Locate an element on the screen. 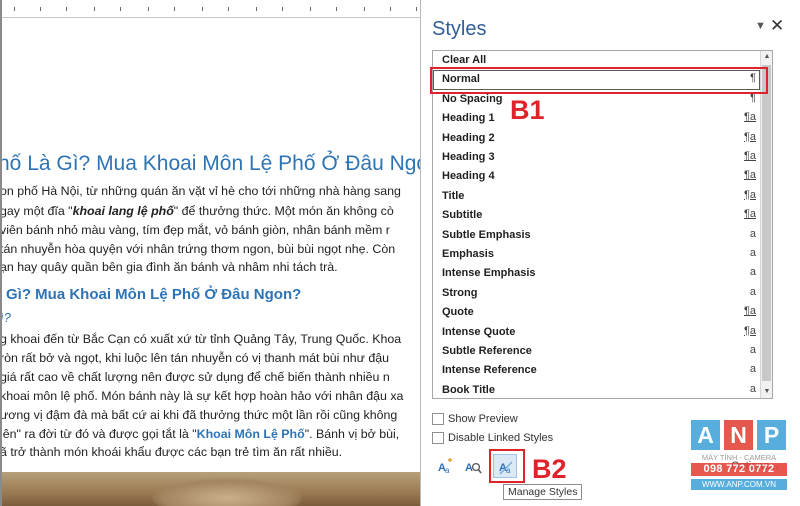  new-style-icon: A a is located at coordinates (445, 466).